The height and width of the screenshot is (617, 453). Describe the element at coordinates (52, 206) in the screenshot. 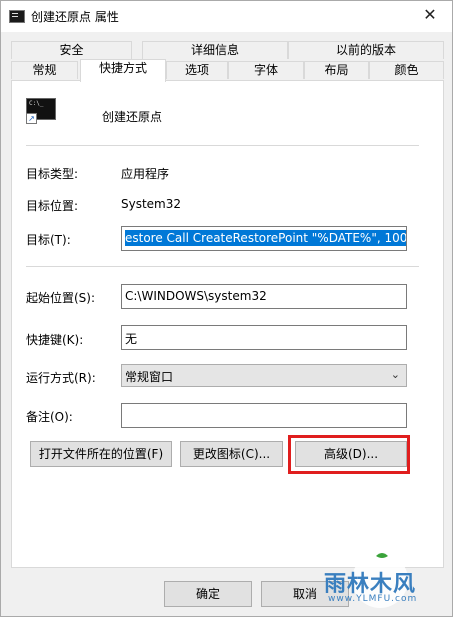

I see `target-location-label: 目标位置:` at that location.